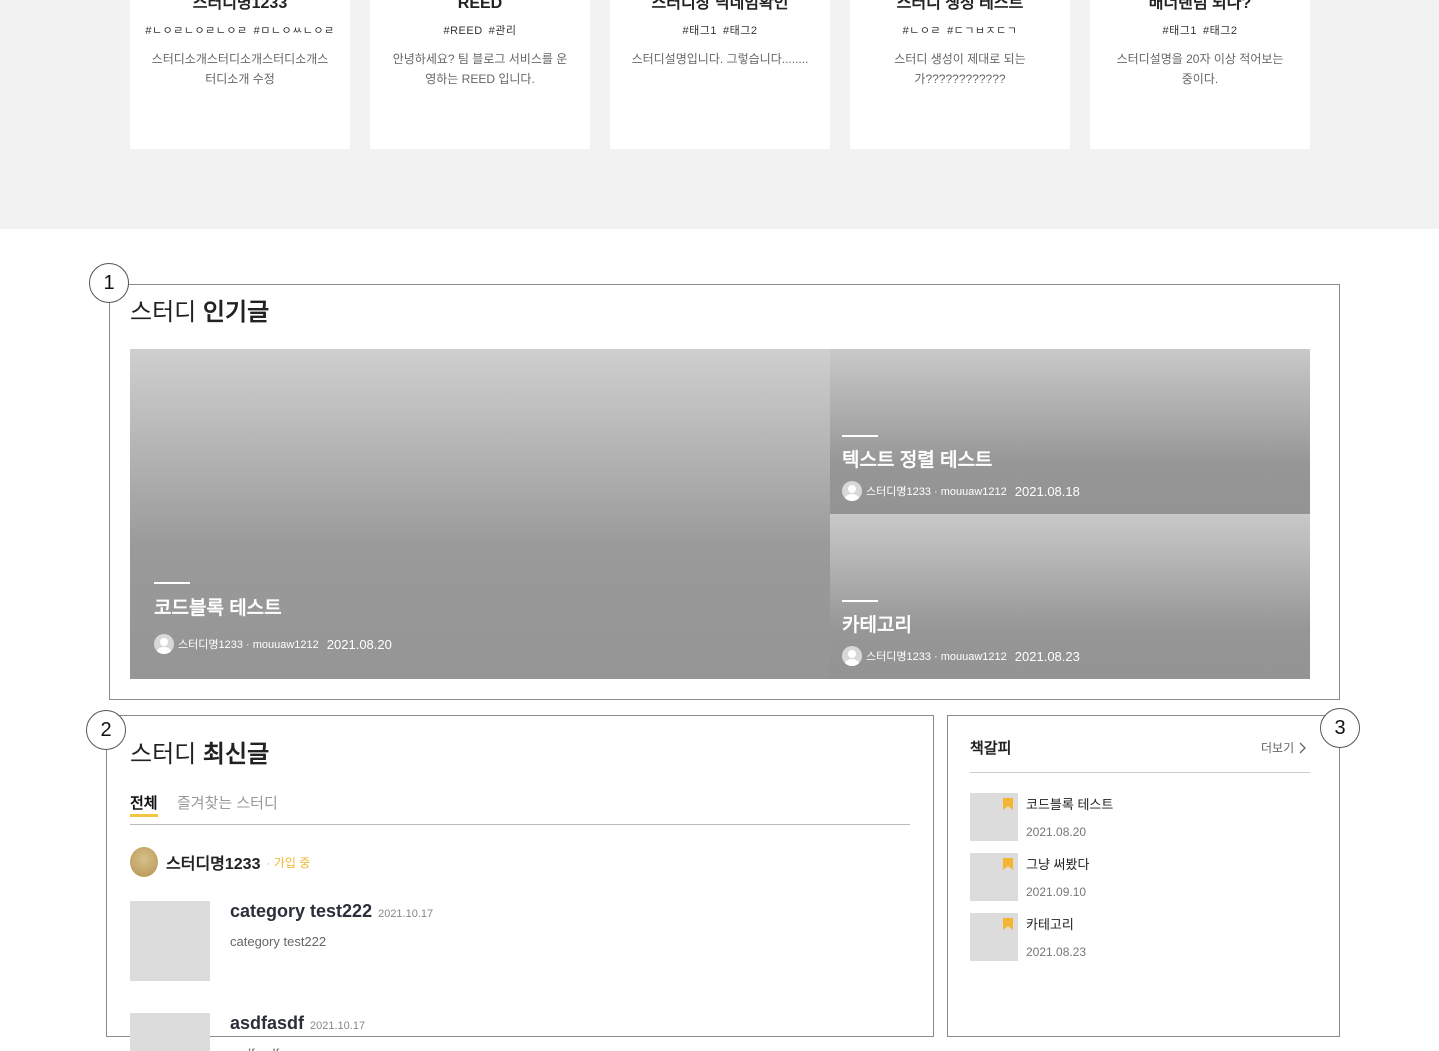 The width and height of the screenshot is (1439, 1051). Describe the element at coordinates (213, 864) in the screenshot. I see `study-name: 스터디명1233` at that location.